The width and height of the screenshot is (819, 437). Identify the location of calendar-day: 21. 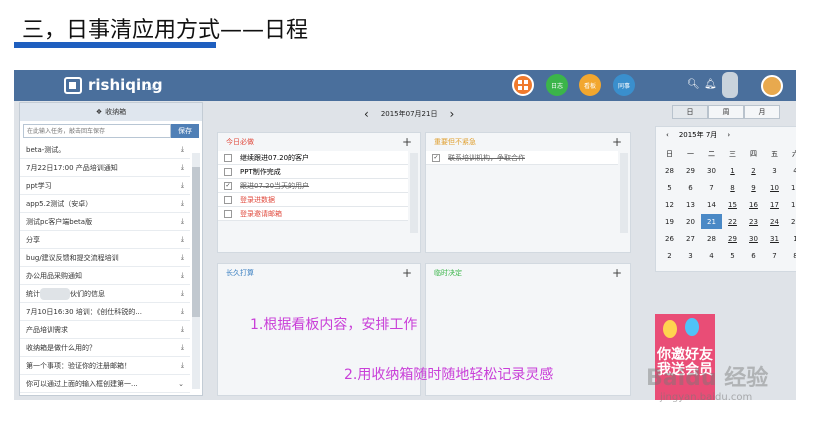
(711, 221).